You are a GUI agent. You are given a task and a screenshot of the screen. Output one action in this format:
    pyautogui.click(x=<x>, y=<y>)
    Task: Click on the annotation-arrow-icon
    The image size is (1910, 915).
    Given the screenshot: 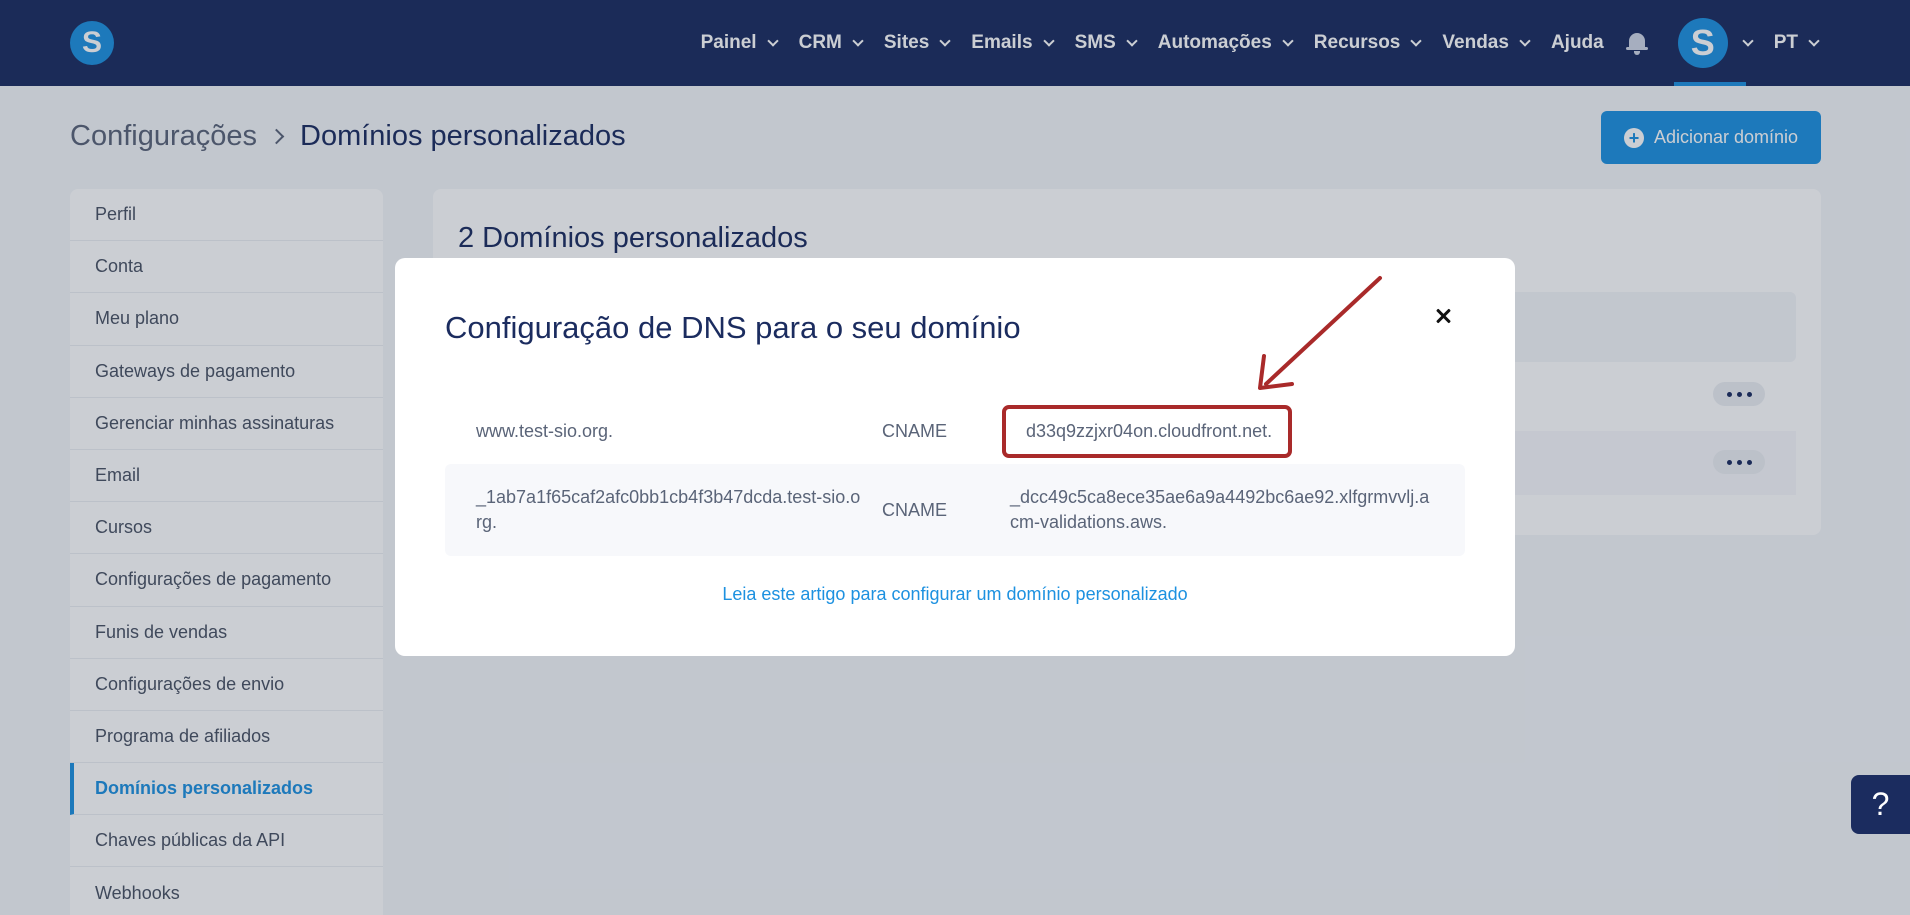 What is the action you would take?
    pyautogui.click(x=1320, y=333)
    